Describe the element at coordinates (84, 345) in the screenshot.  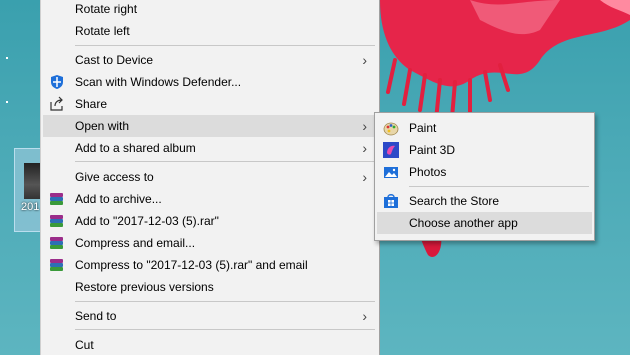
I see `menu-item-label: Cut` at that location.